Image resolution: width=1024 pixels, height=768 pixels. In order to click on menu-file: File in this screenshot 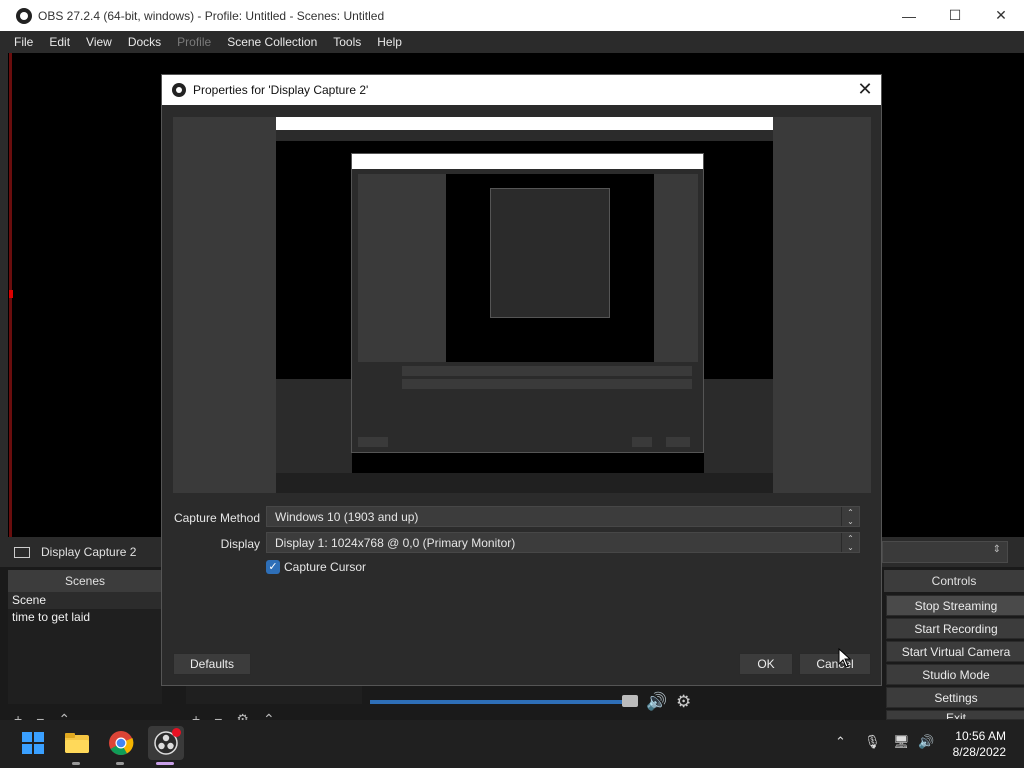, I will do `click(23, 42)`.